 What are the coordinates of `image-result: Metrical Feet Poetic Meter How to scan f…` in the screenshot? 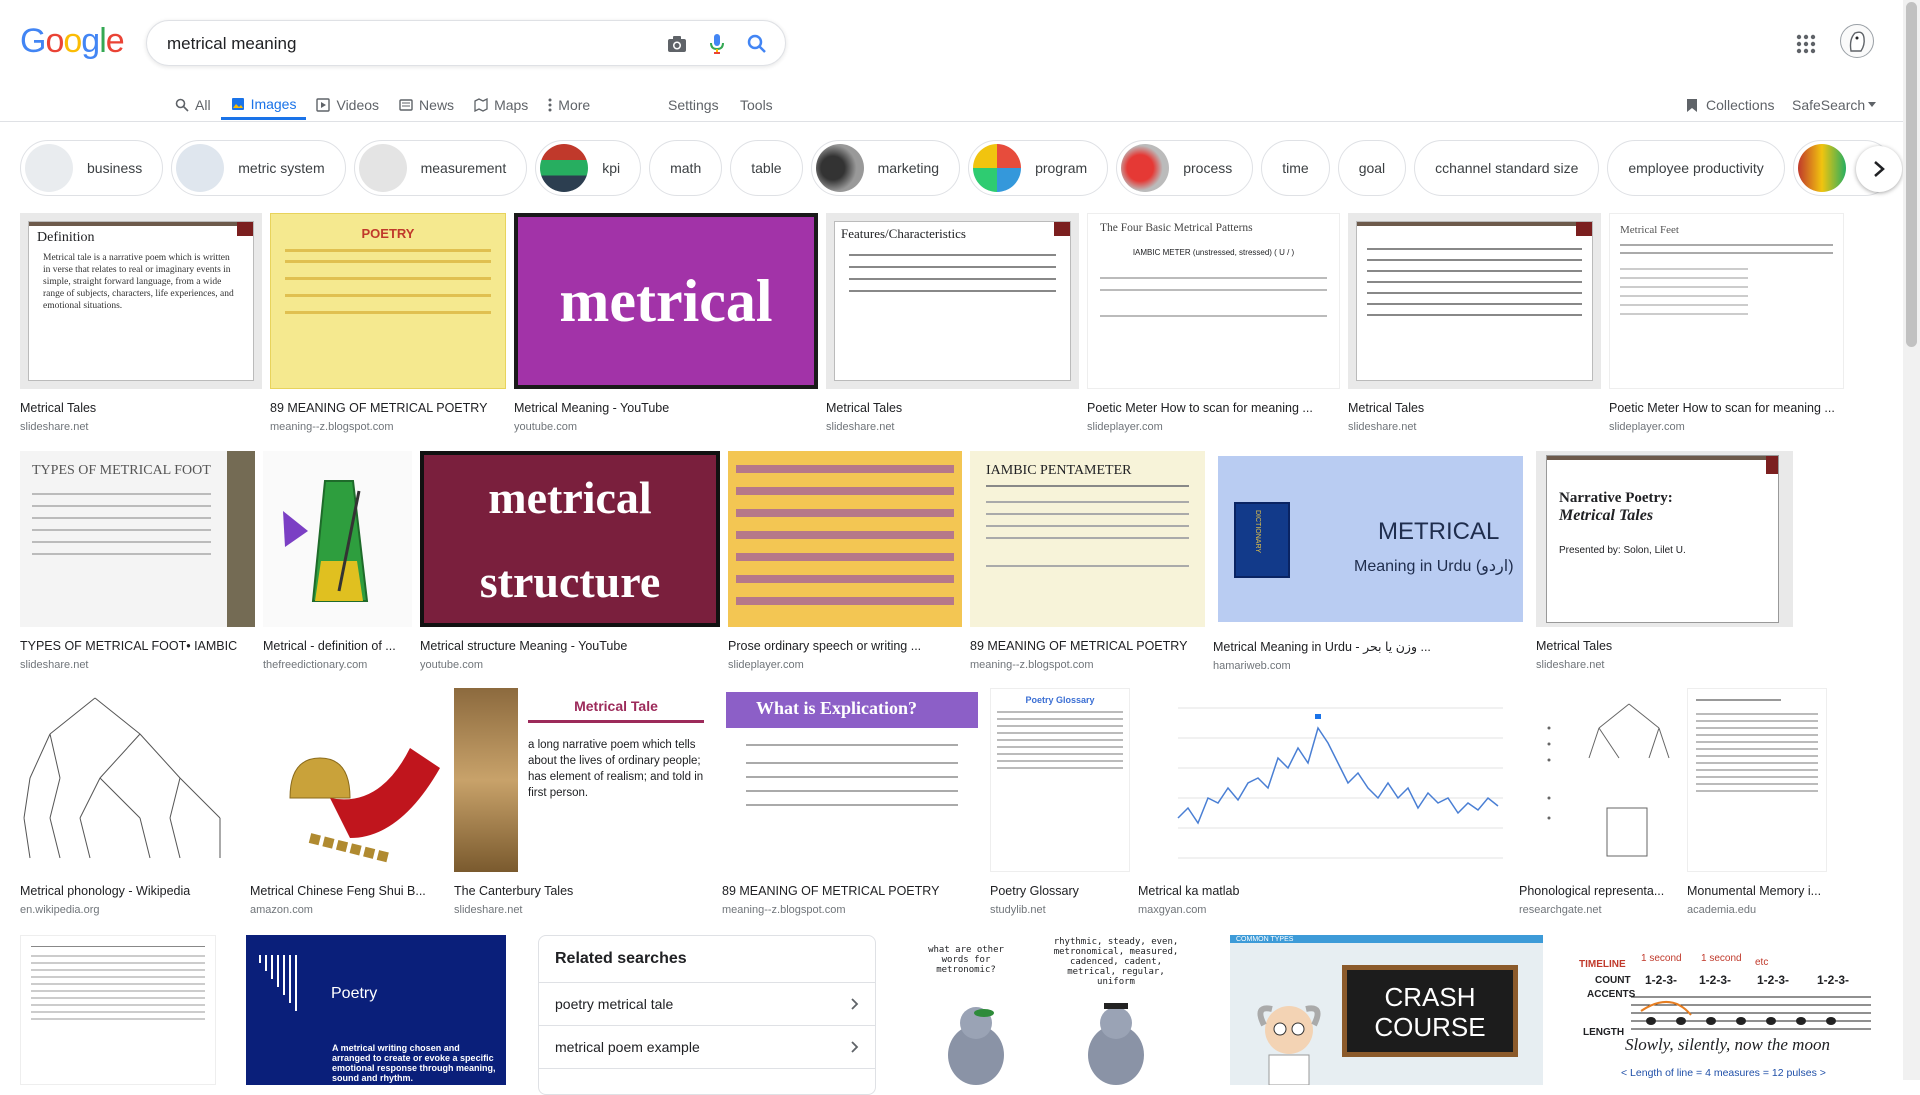 It's located at (1726, 323).